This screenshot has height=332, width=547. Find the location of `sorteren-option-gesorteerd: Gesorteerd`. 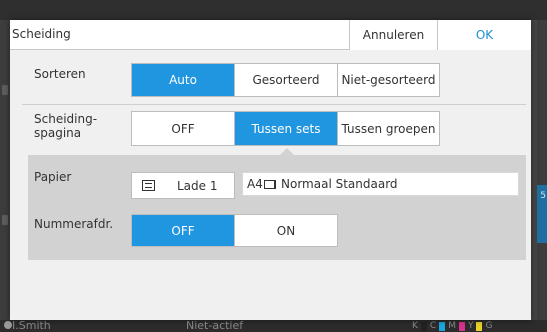

sorteren-option-gesorteerd: Gesorteerd is located at coordinates (286, 80).